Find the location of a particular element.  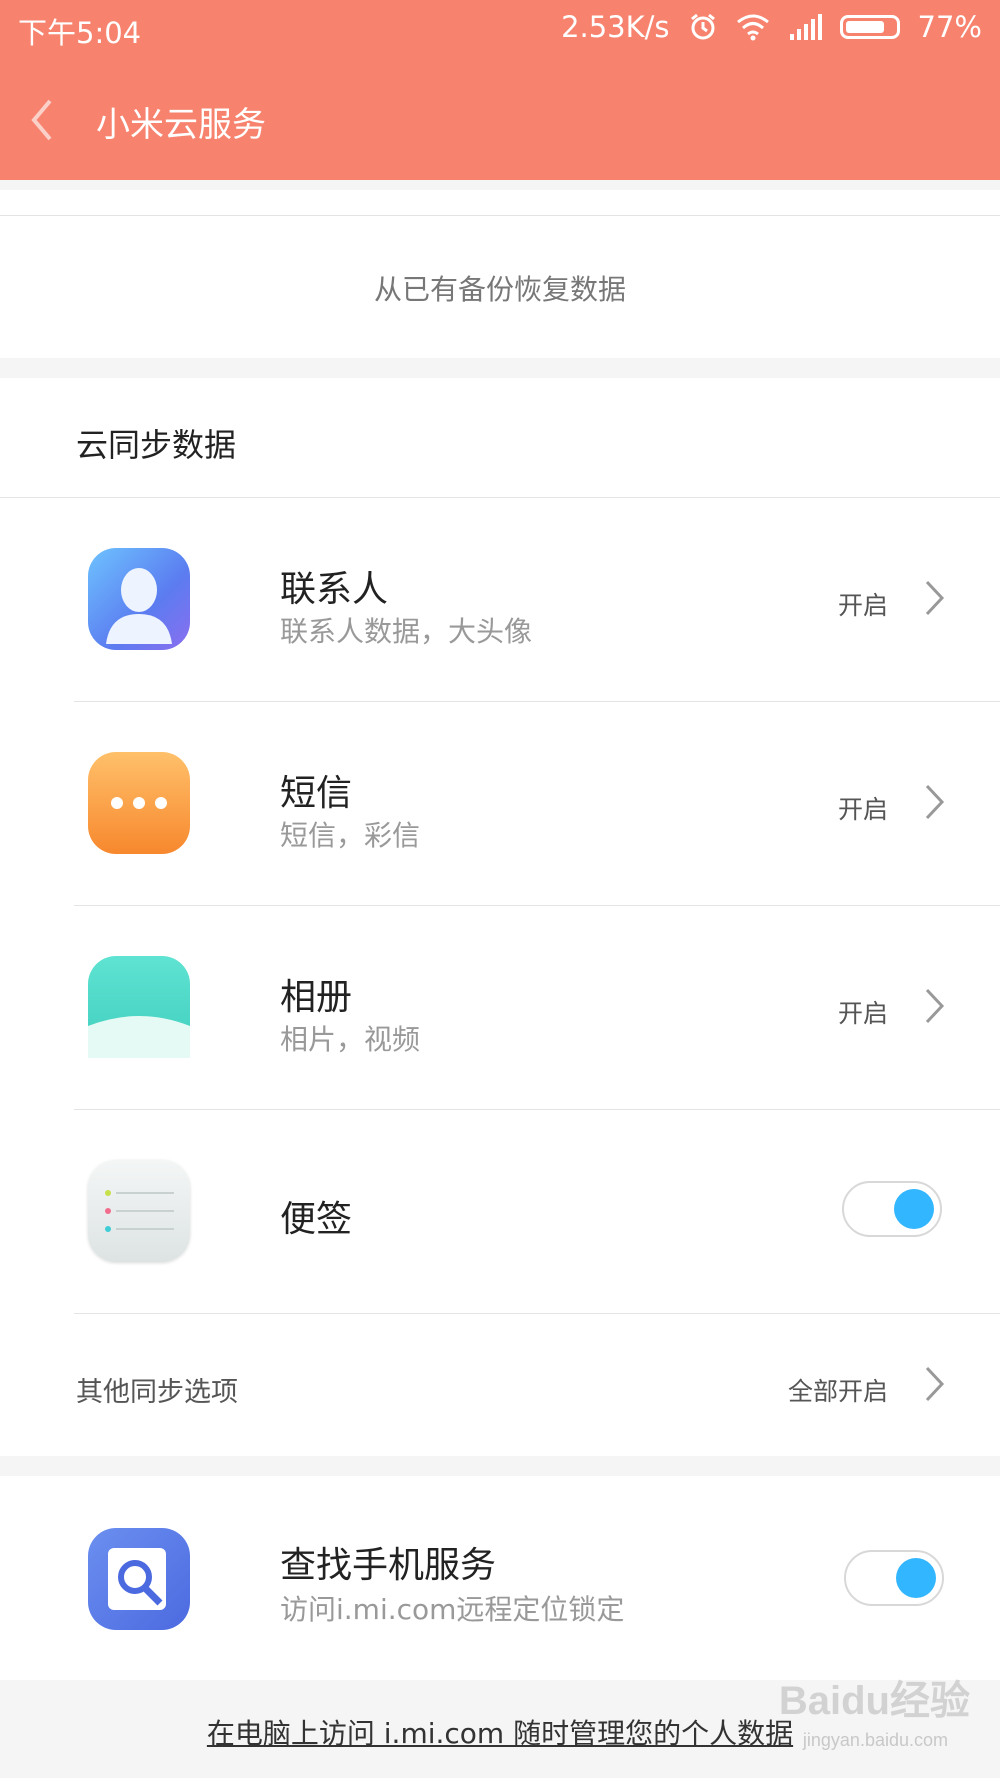

back-arrow-icon is located at coordinates (42, 120).